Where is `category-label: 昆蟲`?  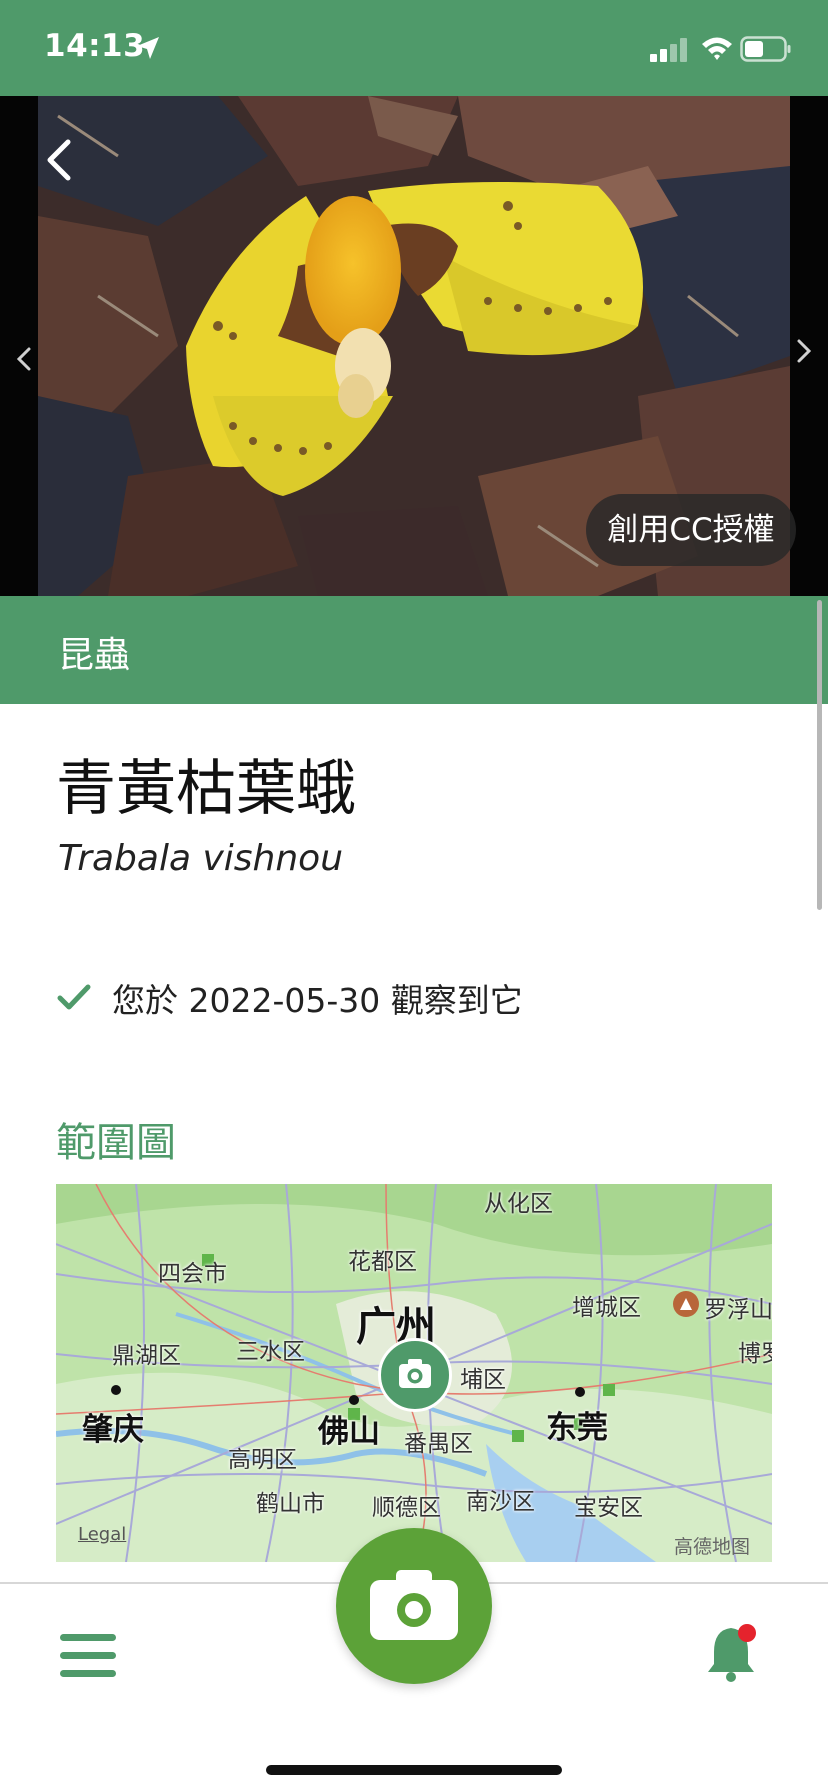
category-label: 昆蟲 is located at coordinates (94, 655).